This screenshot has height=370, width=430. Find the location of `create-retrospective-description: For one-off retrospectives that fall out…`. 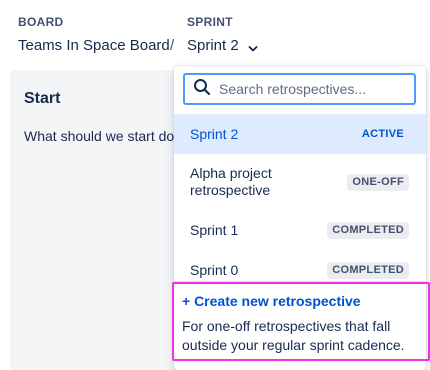

create-retrospective-description: For one-off retrospectives that fall out… is located at coordinates (293, 335).